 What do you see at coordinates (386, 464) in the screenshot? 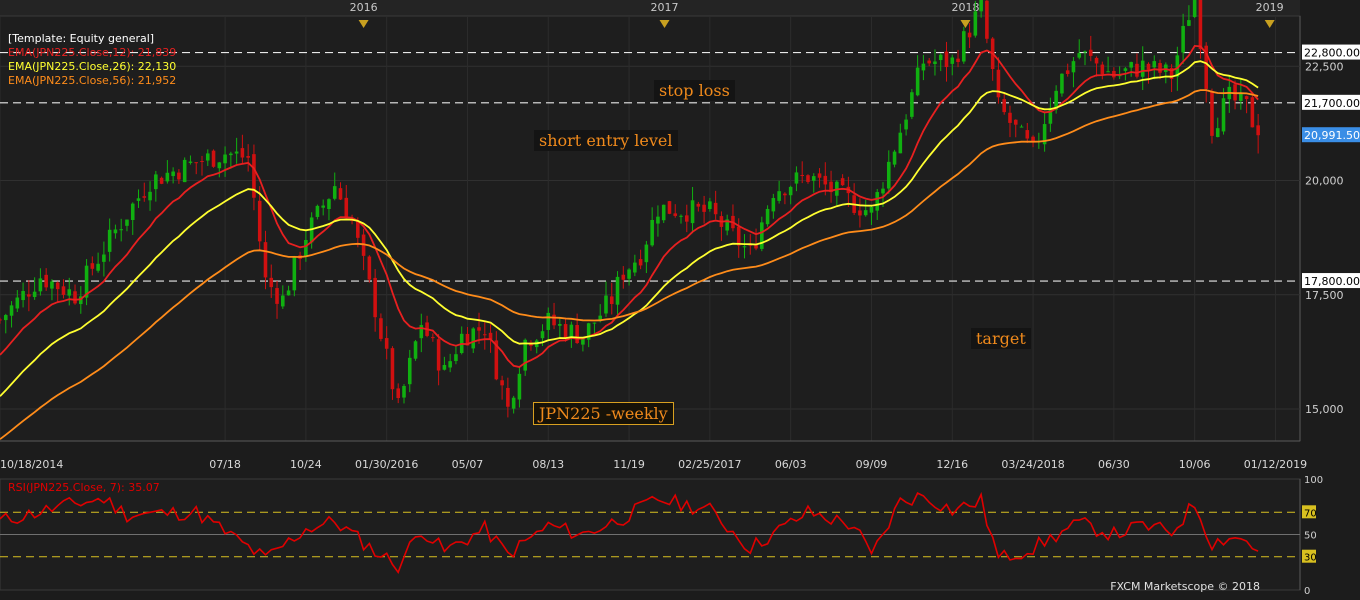
I see `time-x-tick-label: 01/30/2016` at bounding box center [386, 464].